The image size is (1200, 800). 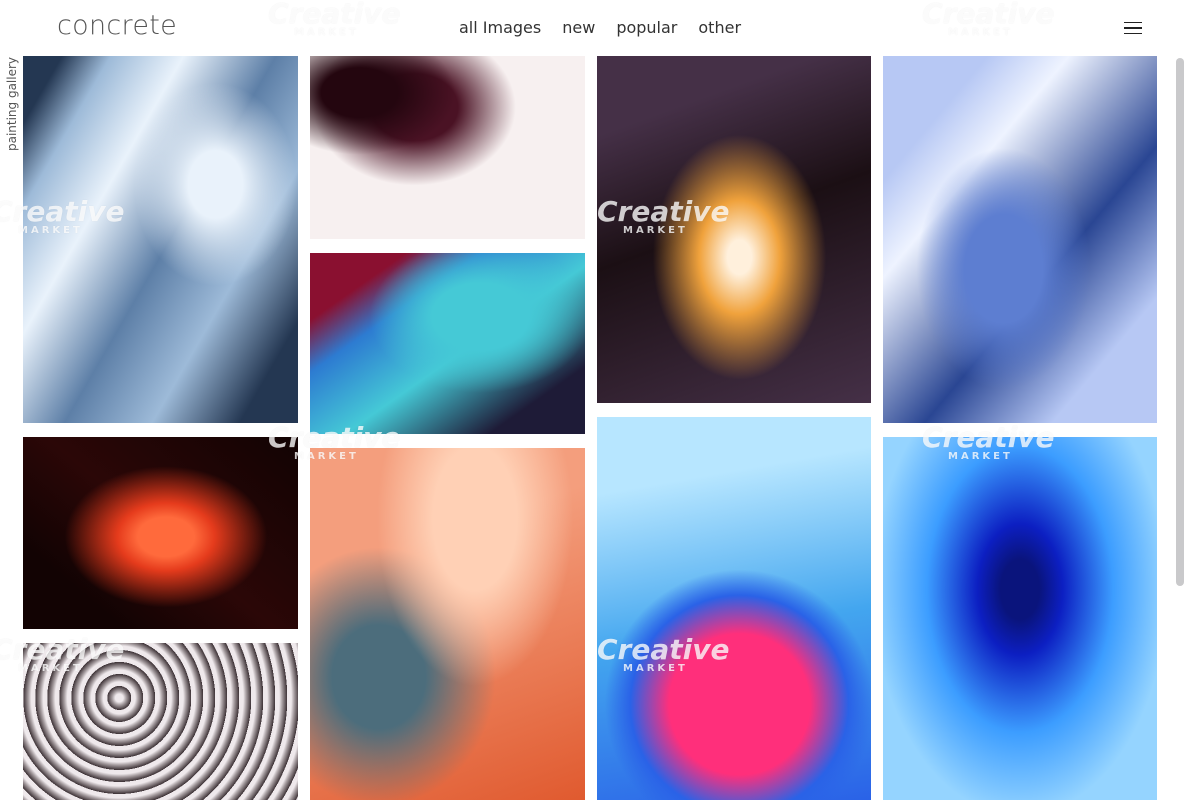 I want to click on gallery-tile-blue-marble-ice, so click(x=160, y=239).